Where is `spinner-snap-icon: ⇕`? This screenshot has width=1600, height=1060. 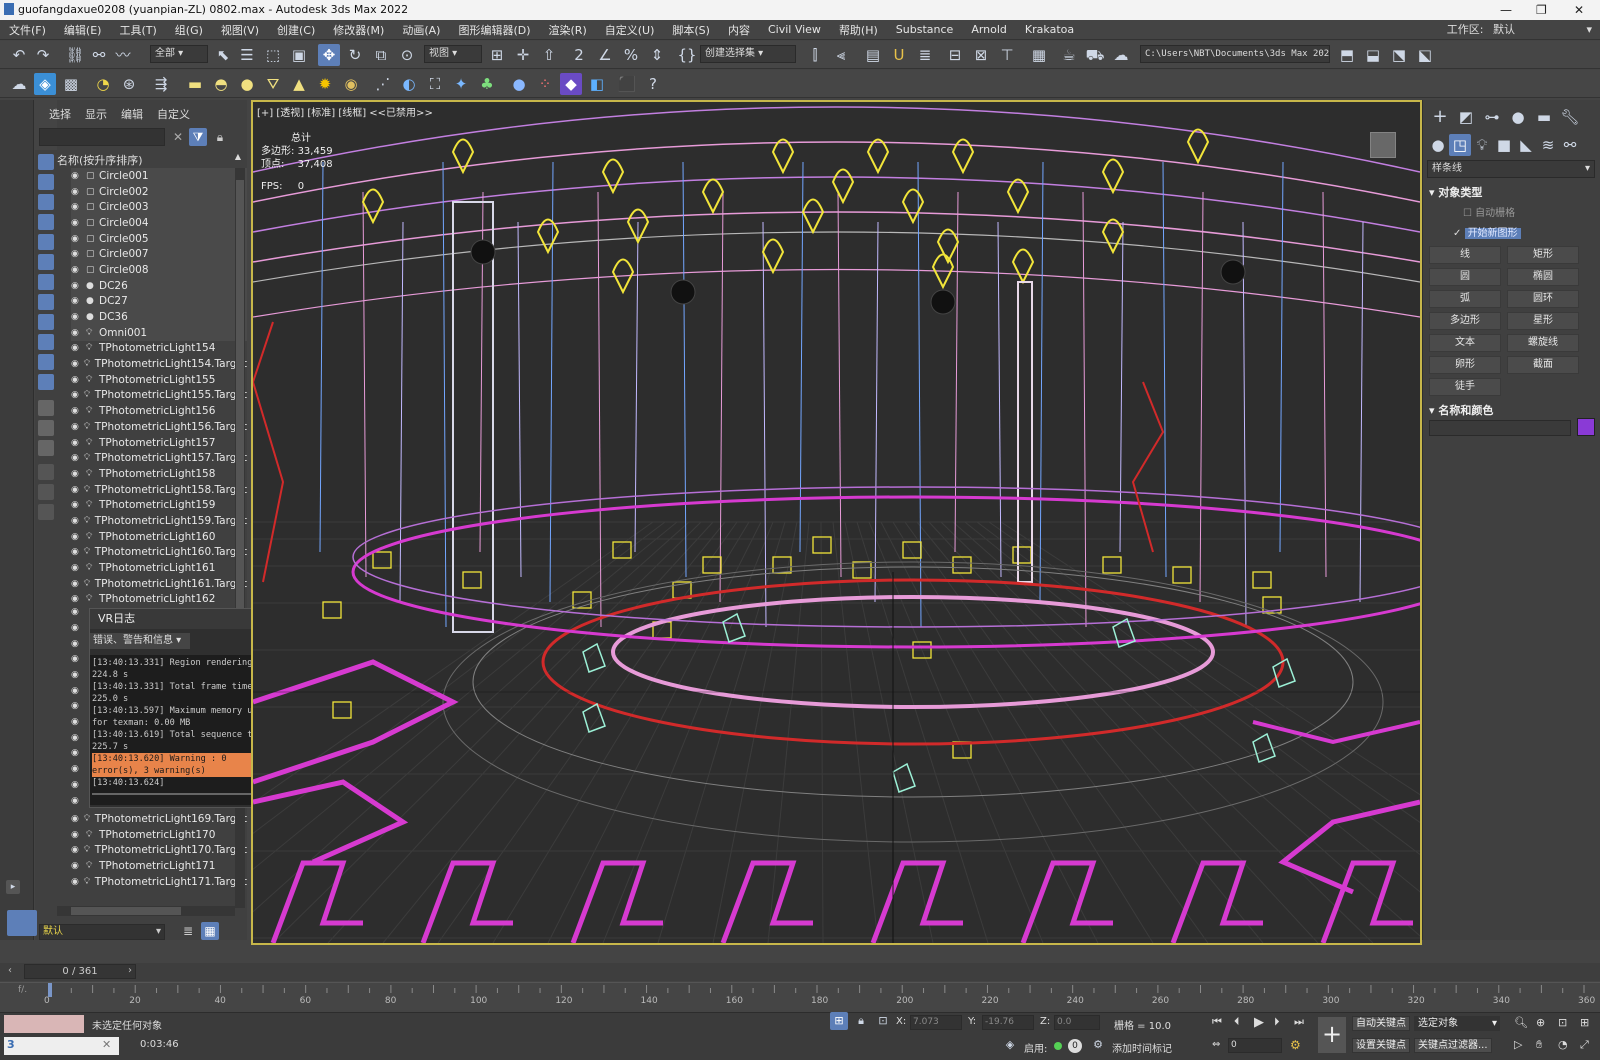
spinner-snap-icon: ⇕ is located at coordinates (657, 55).